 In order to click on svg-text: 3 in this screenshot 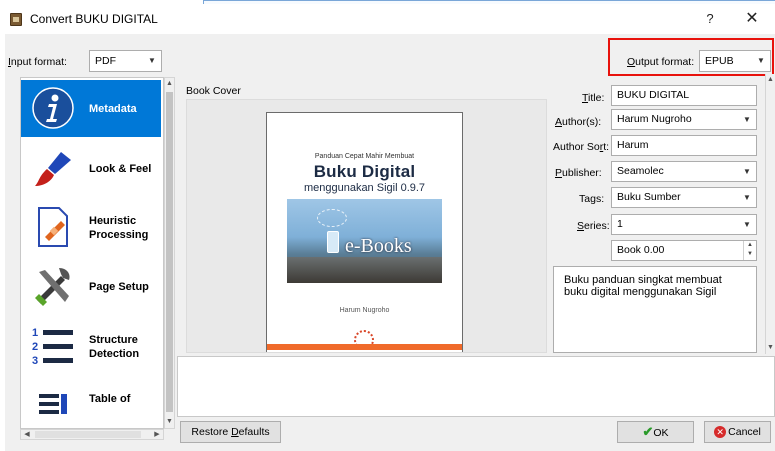, I will do `click(35, 361)`.